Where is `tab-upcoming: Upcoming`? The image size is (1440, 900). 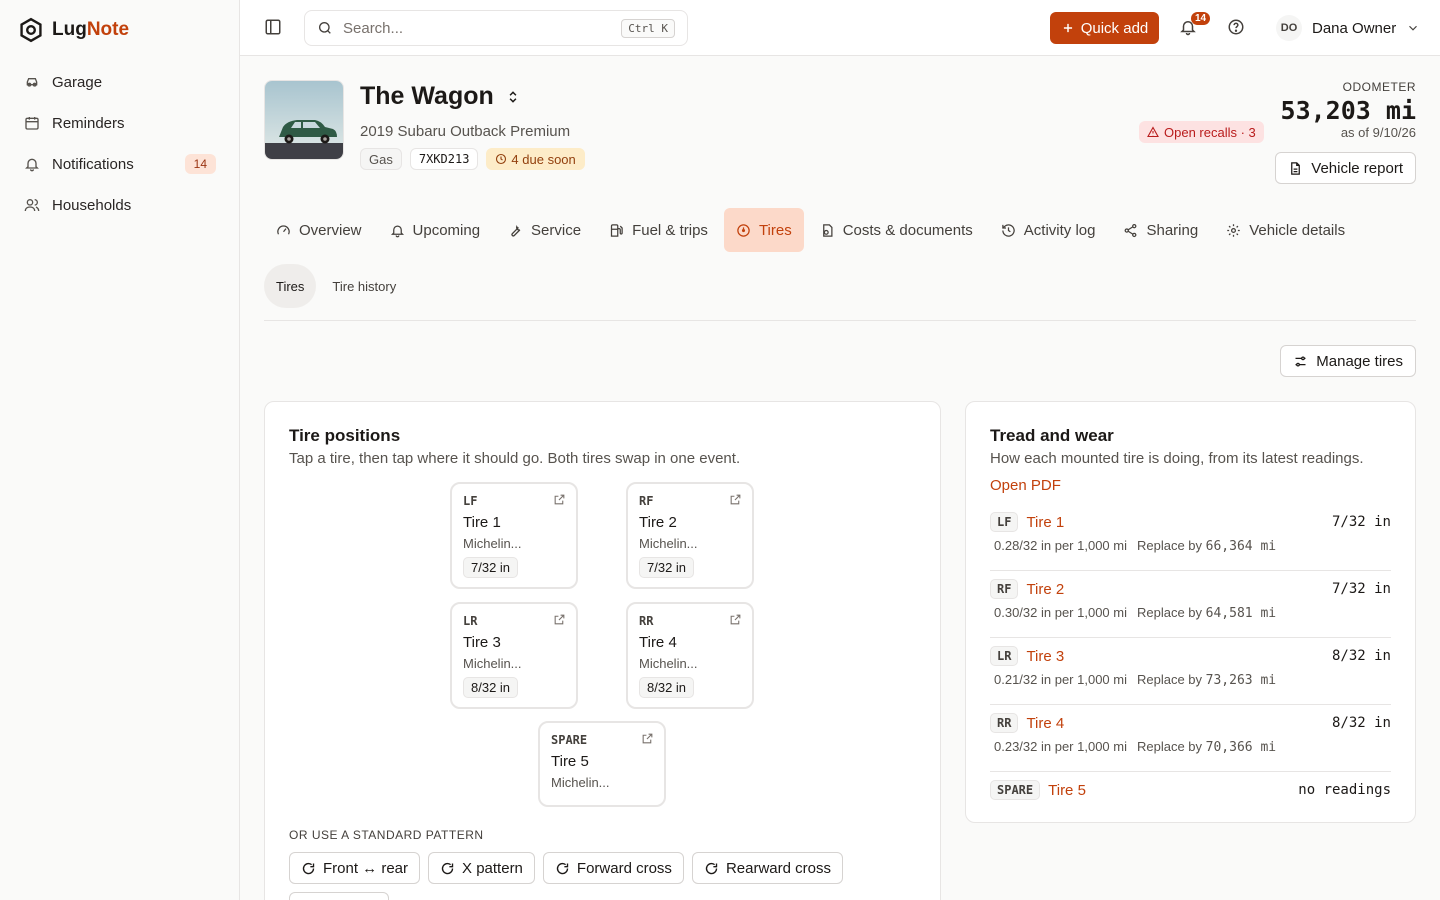
tab-upcoming: Upcoming is located at coordinates (435, 230).